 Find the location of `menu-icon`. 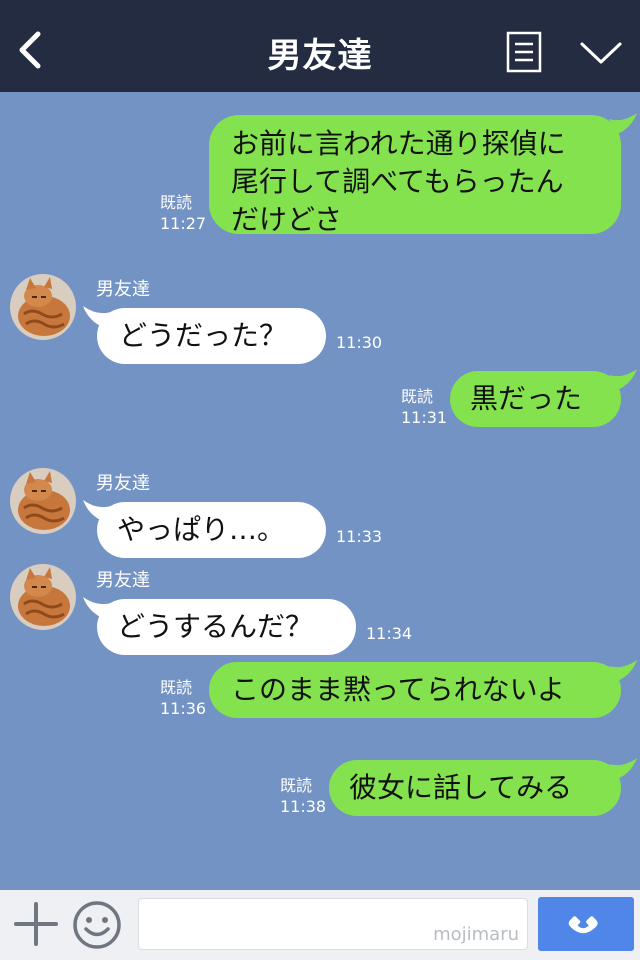

menu-icon is located at coordinates (524, 52).